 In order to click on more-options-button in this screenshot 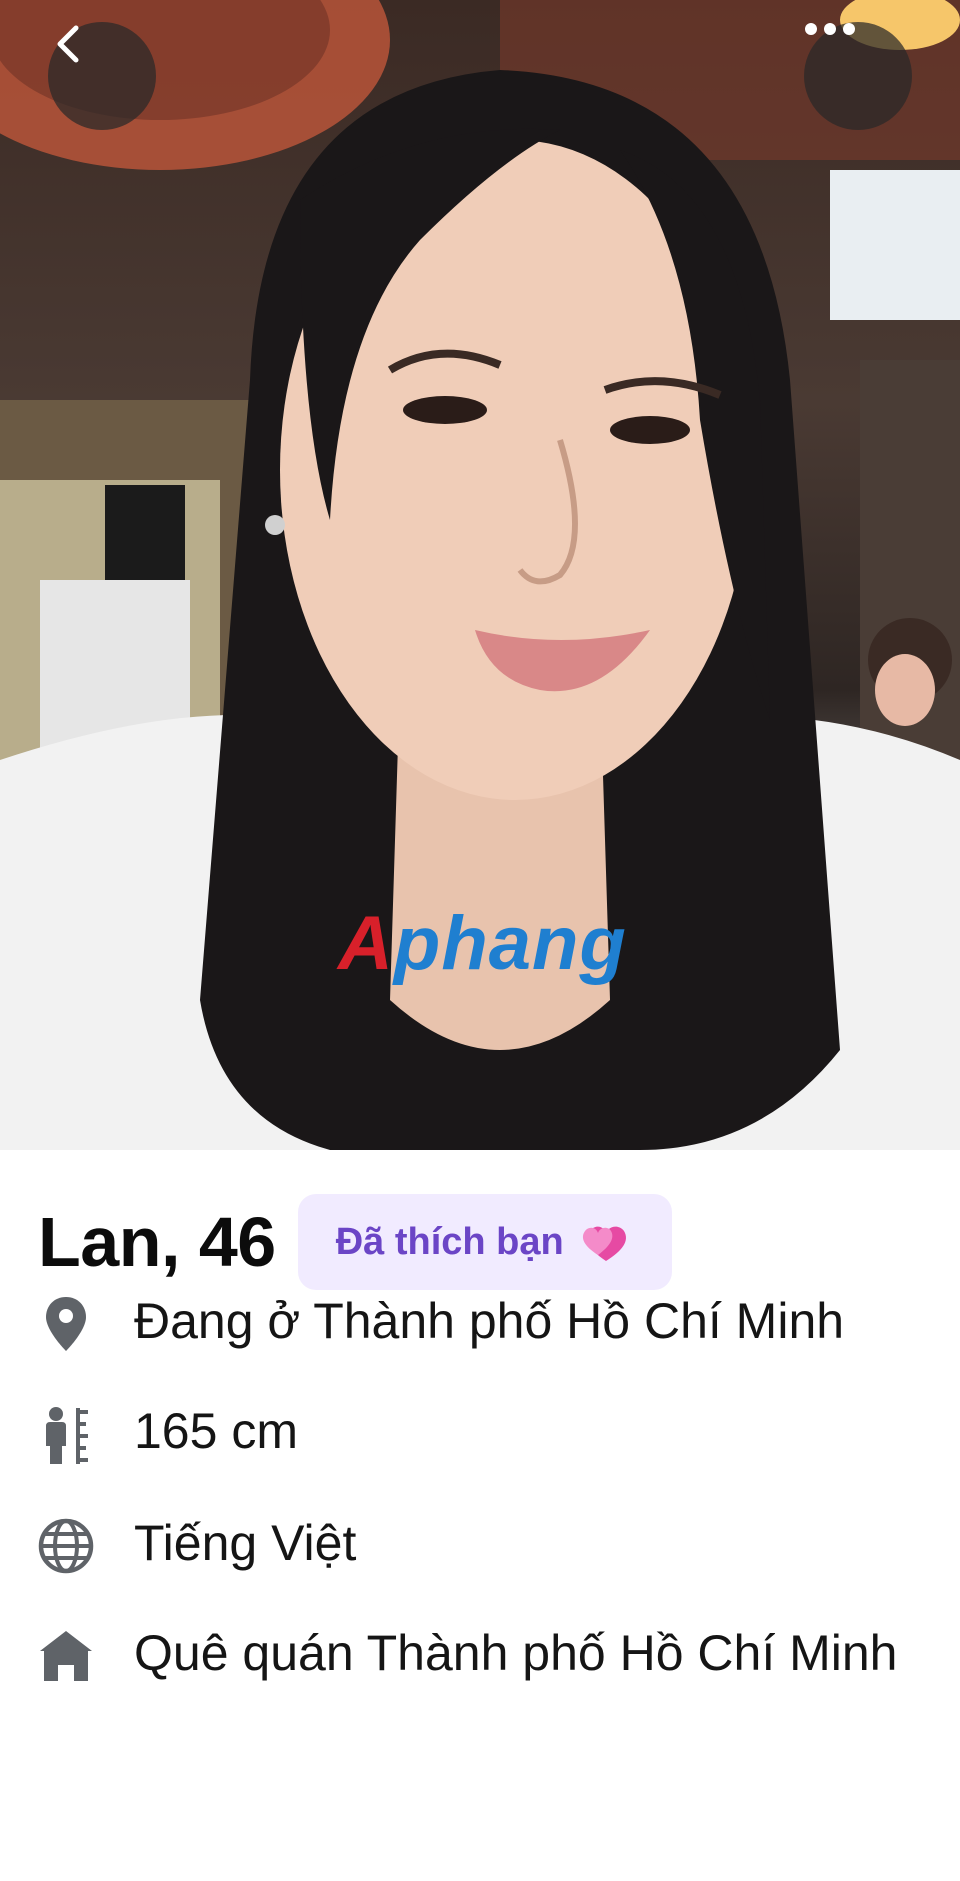, I will do `click(858, 76)`.